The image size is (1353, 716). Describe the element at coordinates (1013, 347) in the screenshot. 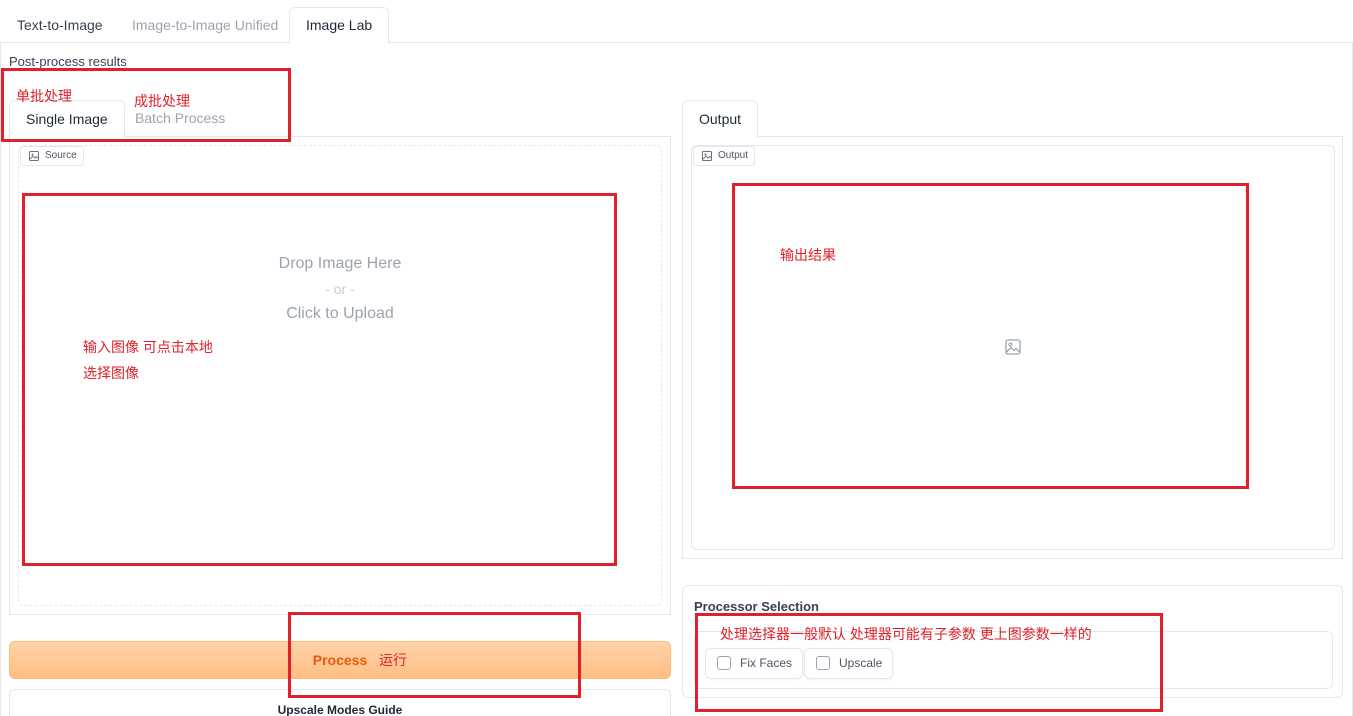

I see `image-placeholder-icon` at that location.